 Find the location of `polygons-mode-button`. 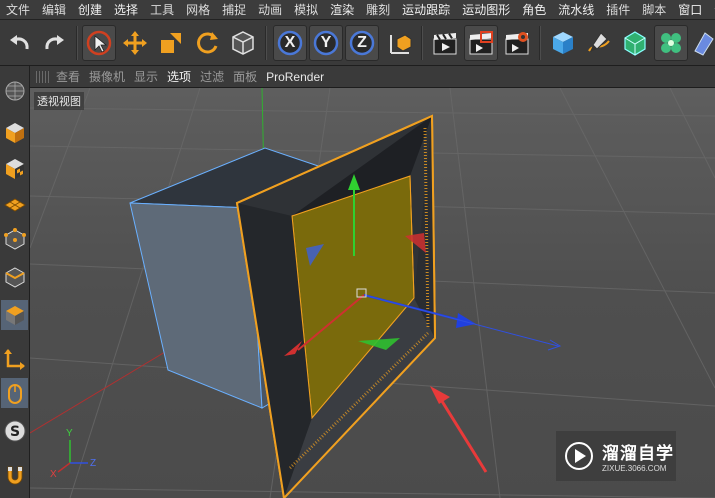

polygons-mode-button is located at coordinates (14, 315).